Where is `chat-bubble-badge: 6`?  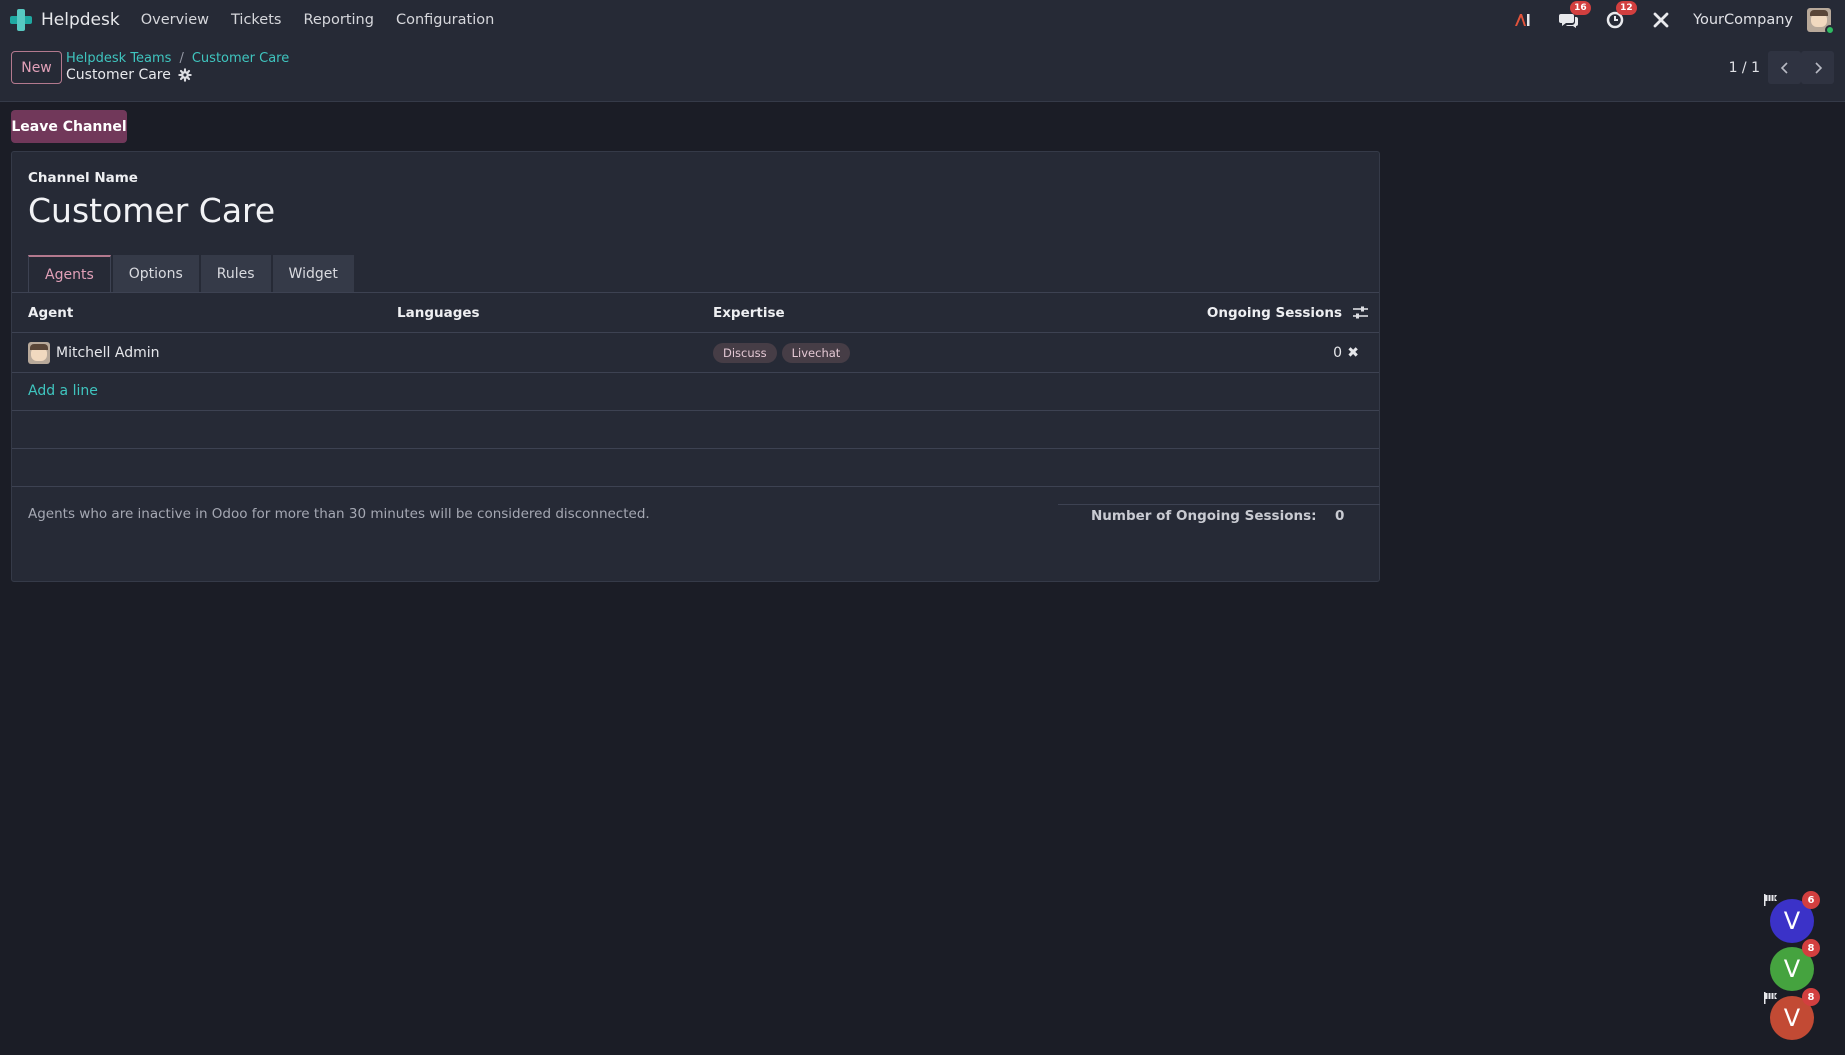
chat-bubble-badge: 6 is located at coordinates (1811, 900).